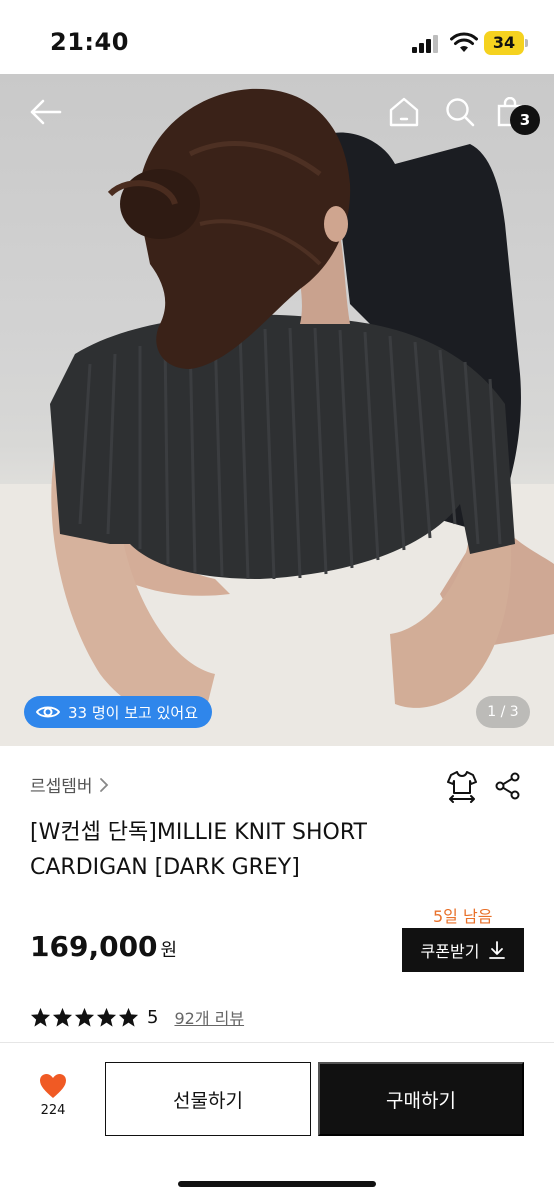 Image resolution: width=554 pixels, height=1200 pixels. I want to click on bottom-action-bar: 224 선물하기 구매하기, so click(277, 1121).